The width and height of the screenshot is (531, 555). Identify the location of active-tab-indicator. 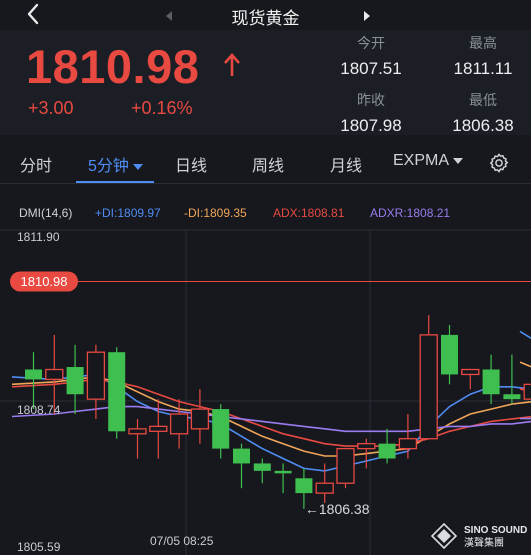
(115, 182).